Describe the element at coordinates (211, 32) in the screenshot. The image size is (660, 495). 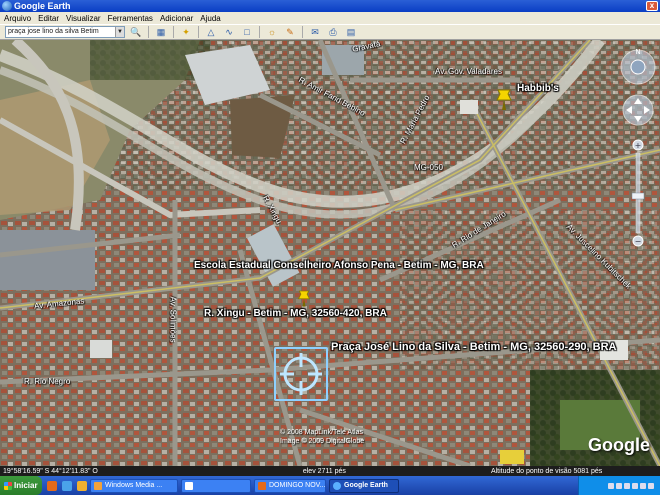
I see `polygon-icon: △` at that location.